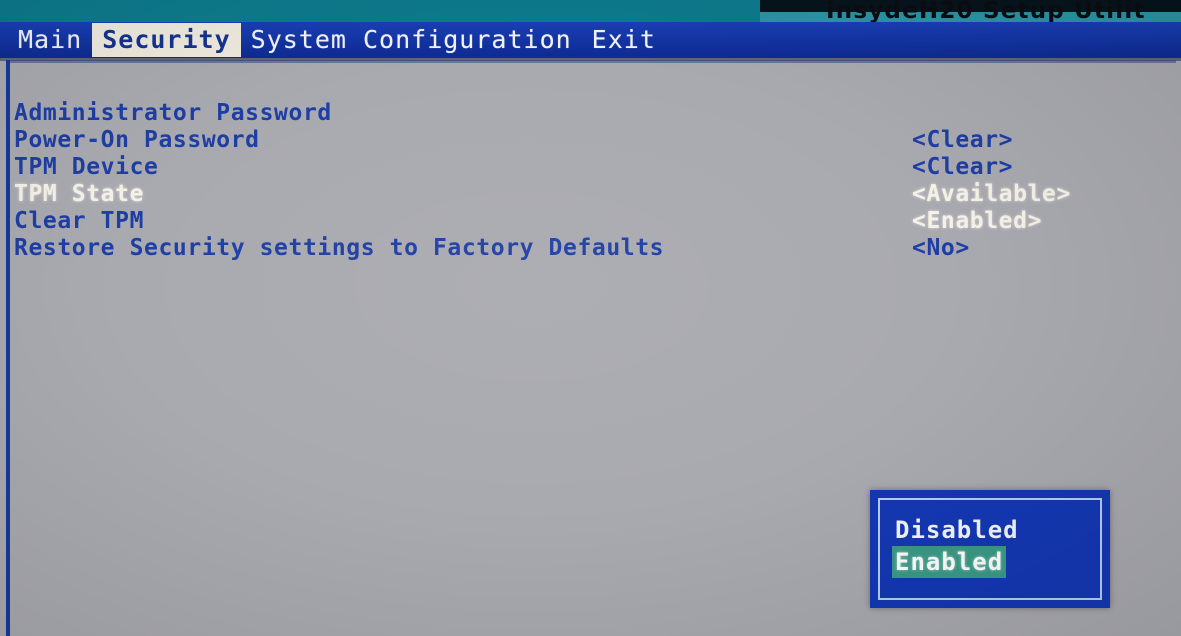 The width and height of the screenshot is (1181, 636). What do you see at coordinates (591, 61) in the screenshot?
I see `panel-top-edge` at bounding box center [591, 61].